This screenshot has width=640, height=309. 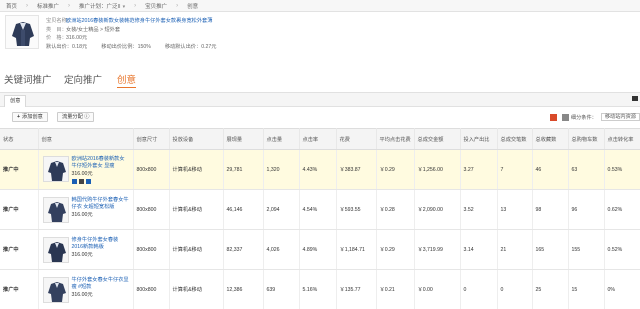 What do you see at coordinates (281, 249) in the screenshot?
I see `clicks-cell: 4,026` at bounding box center [281, 249].